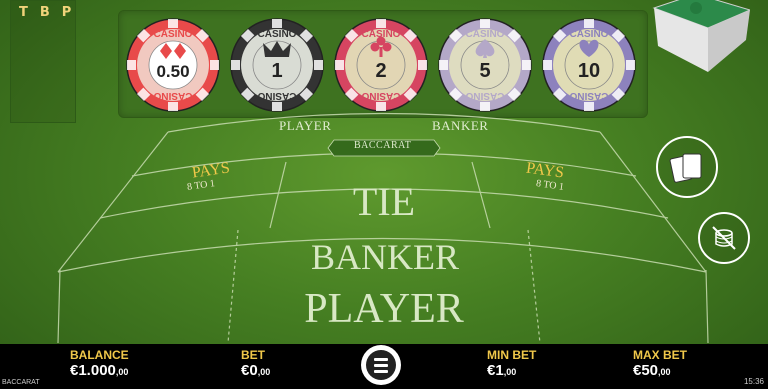 The image size is (768, 389). What do you see at coordinates (511, 364) in the screenshot?
I see `min-bet-stat: MIN BET €1,00` at bounding box center [511, 364].